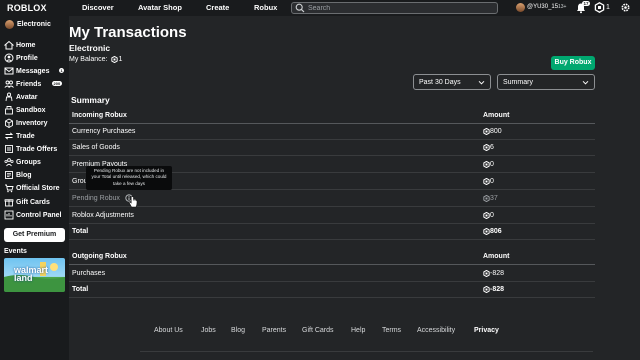 This screenshot has height=360, width=640. I want to click on footer-link-help: Help, so click(358, 330).